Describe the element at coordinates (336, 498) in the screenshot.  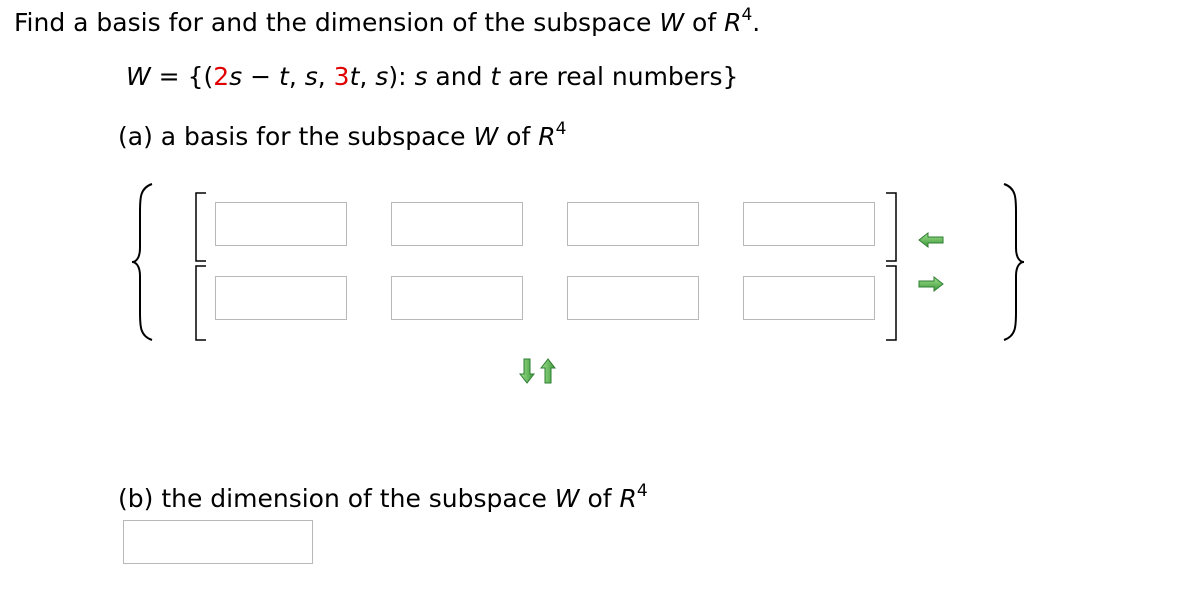
I see `part-b-text: (b) the dimension of the subspace` at that location.